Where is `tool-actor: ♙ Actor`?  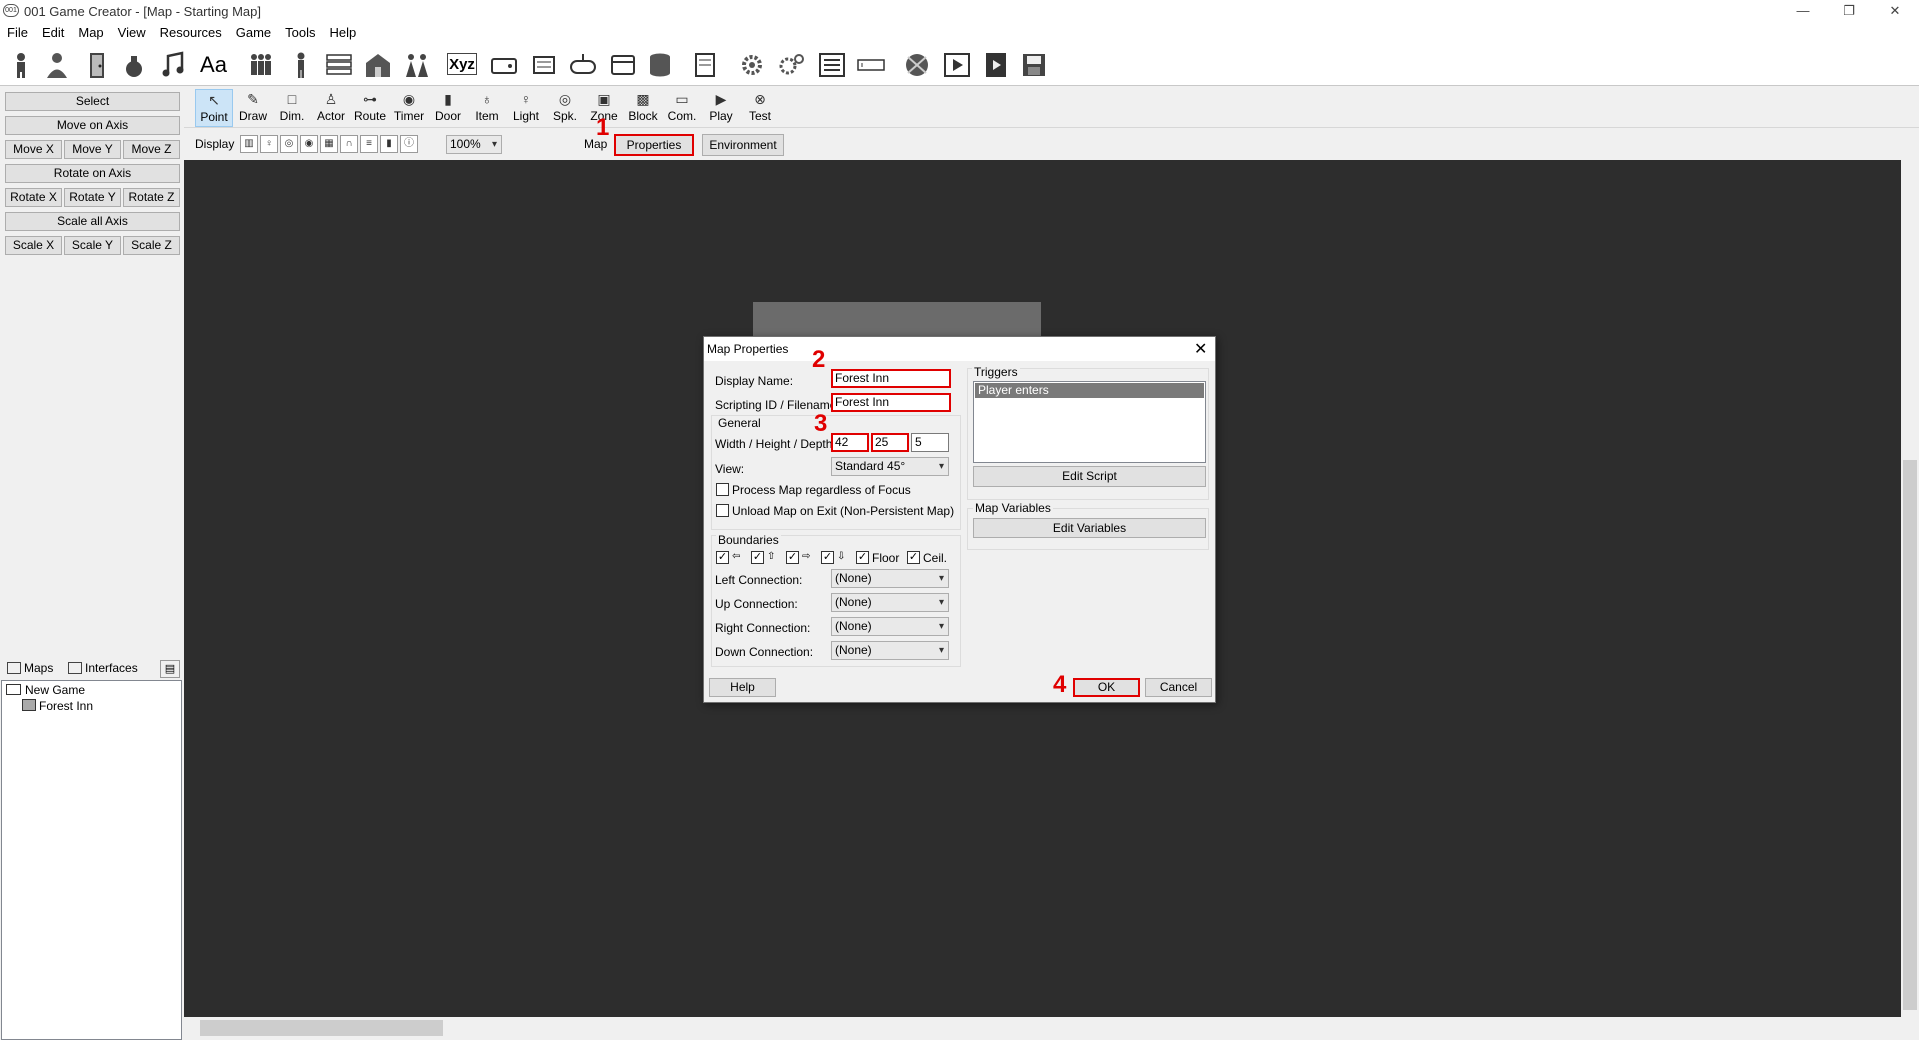
tool-actor: ♙ Actor is located at coordinates (331, 108).